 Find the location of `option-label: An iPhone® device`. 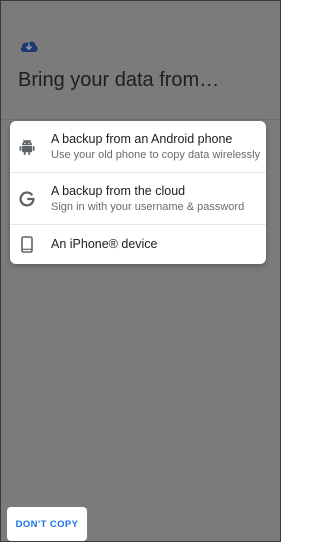

option-label: An iPhone® device is located at coordinates (104, 244).